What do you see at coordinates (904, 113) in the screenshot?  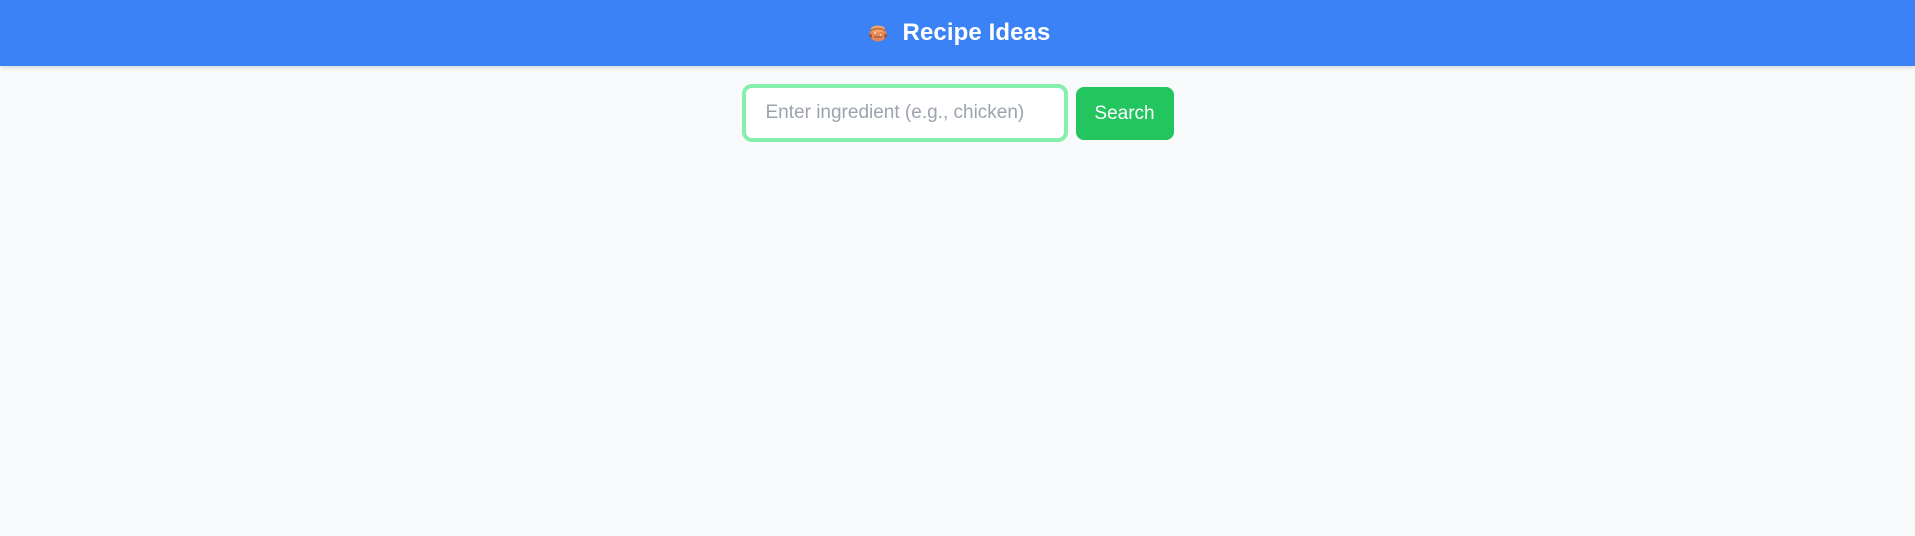 I see `ingredient-search-input` at bounding box center [904, 113].